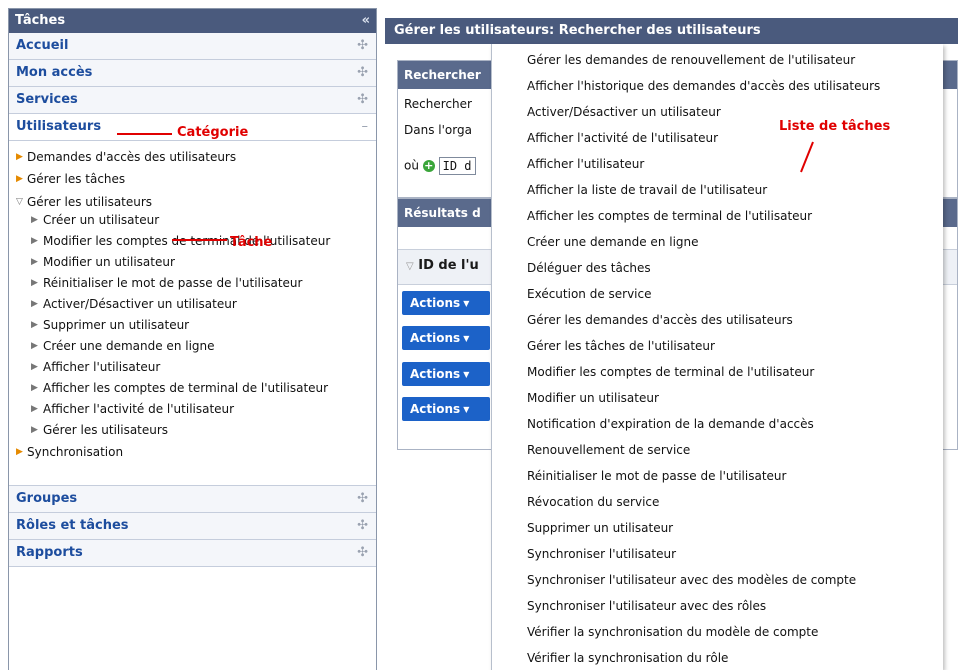 This screenshot has height=670, width=958. What do you see at coordinates (58, 126) in the screenshot?
I see `category-label: Utilisateurs` at bounding box center [58, 126].